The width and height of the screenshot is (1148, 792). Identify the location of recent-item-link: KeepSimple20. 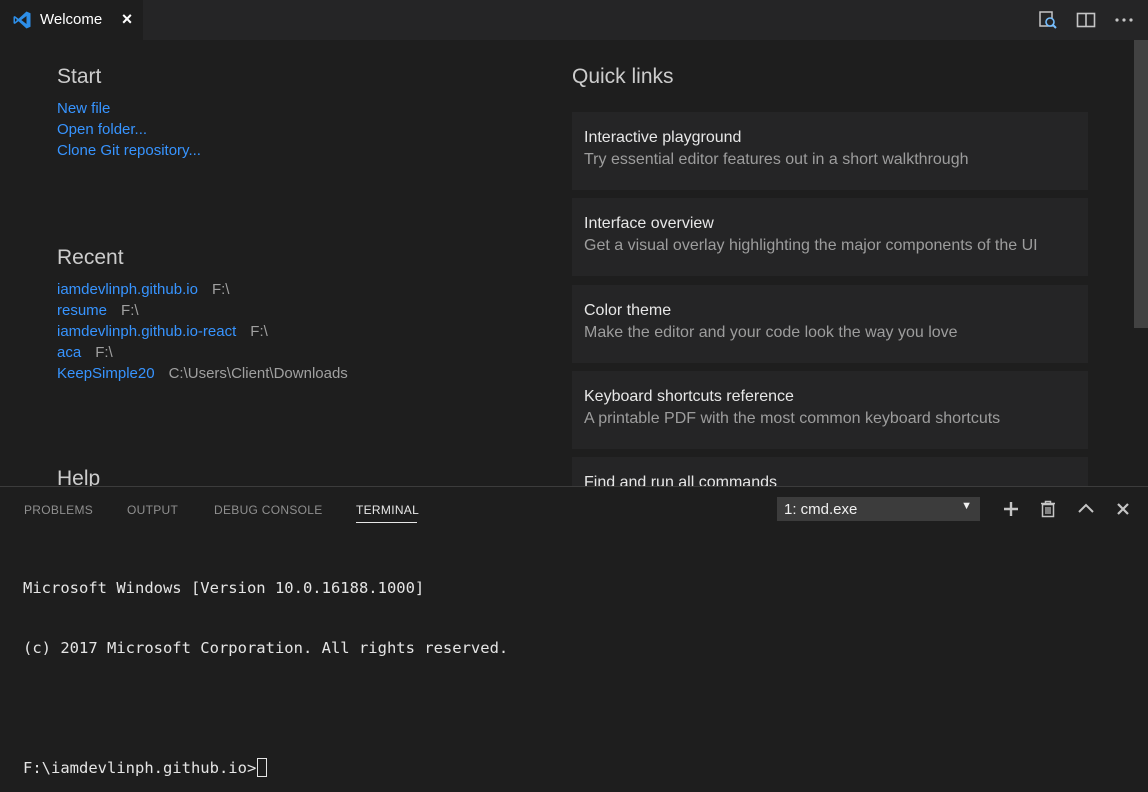
(106, 373).